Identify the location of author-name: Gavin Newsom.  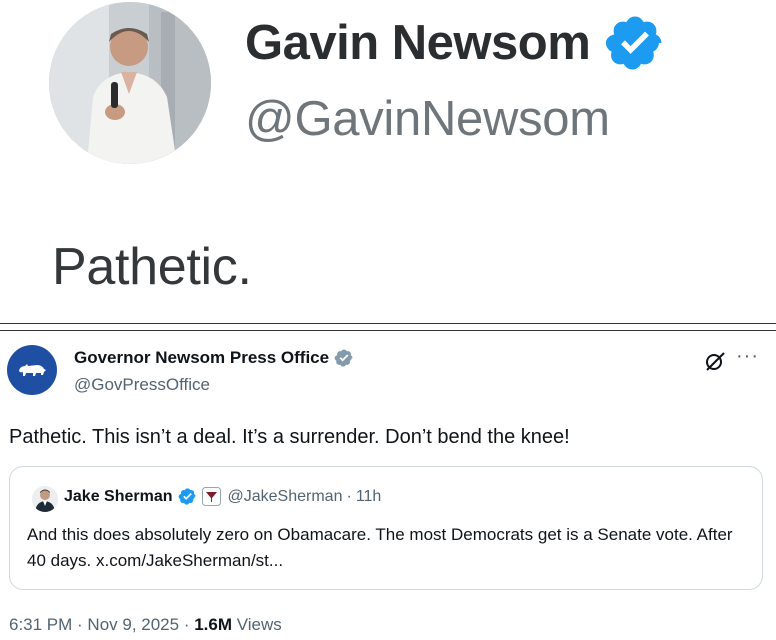
(418, 43).